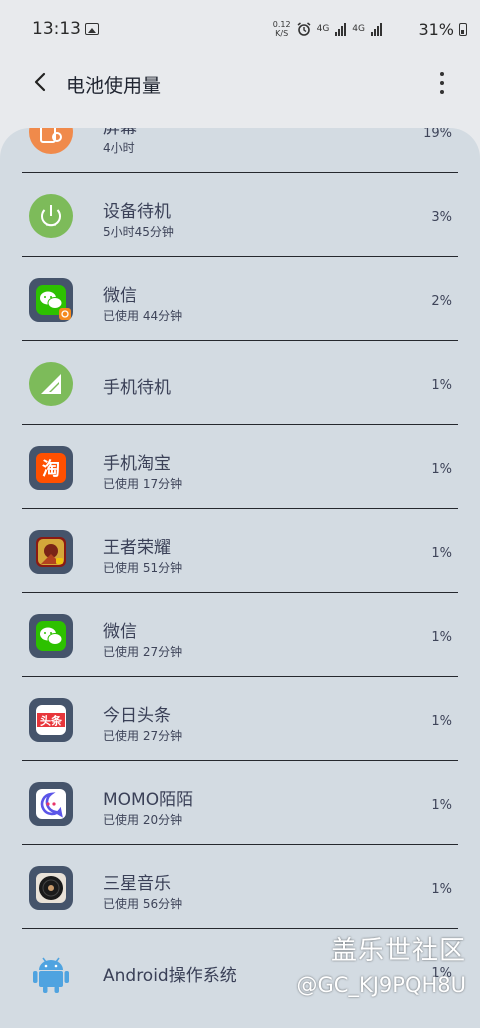 The image size is (480, 1028). What do you see at coordinates (240, 719) in the screenshot?
I see `list-item: 头条 今日头条 已使用 27分钟 1%` at bounding box center [240, 719].